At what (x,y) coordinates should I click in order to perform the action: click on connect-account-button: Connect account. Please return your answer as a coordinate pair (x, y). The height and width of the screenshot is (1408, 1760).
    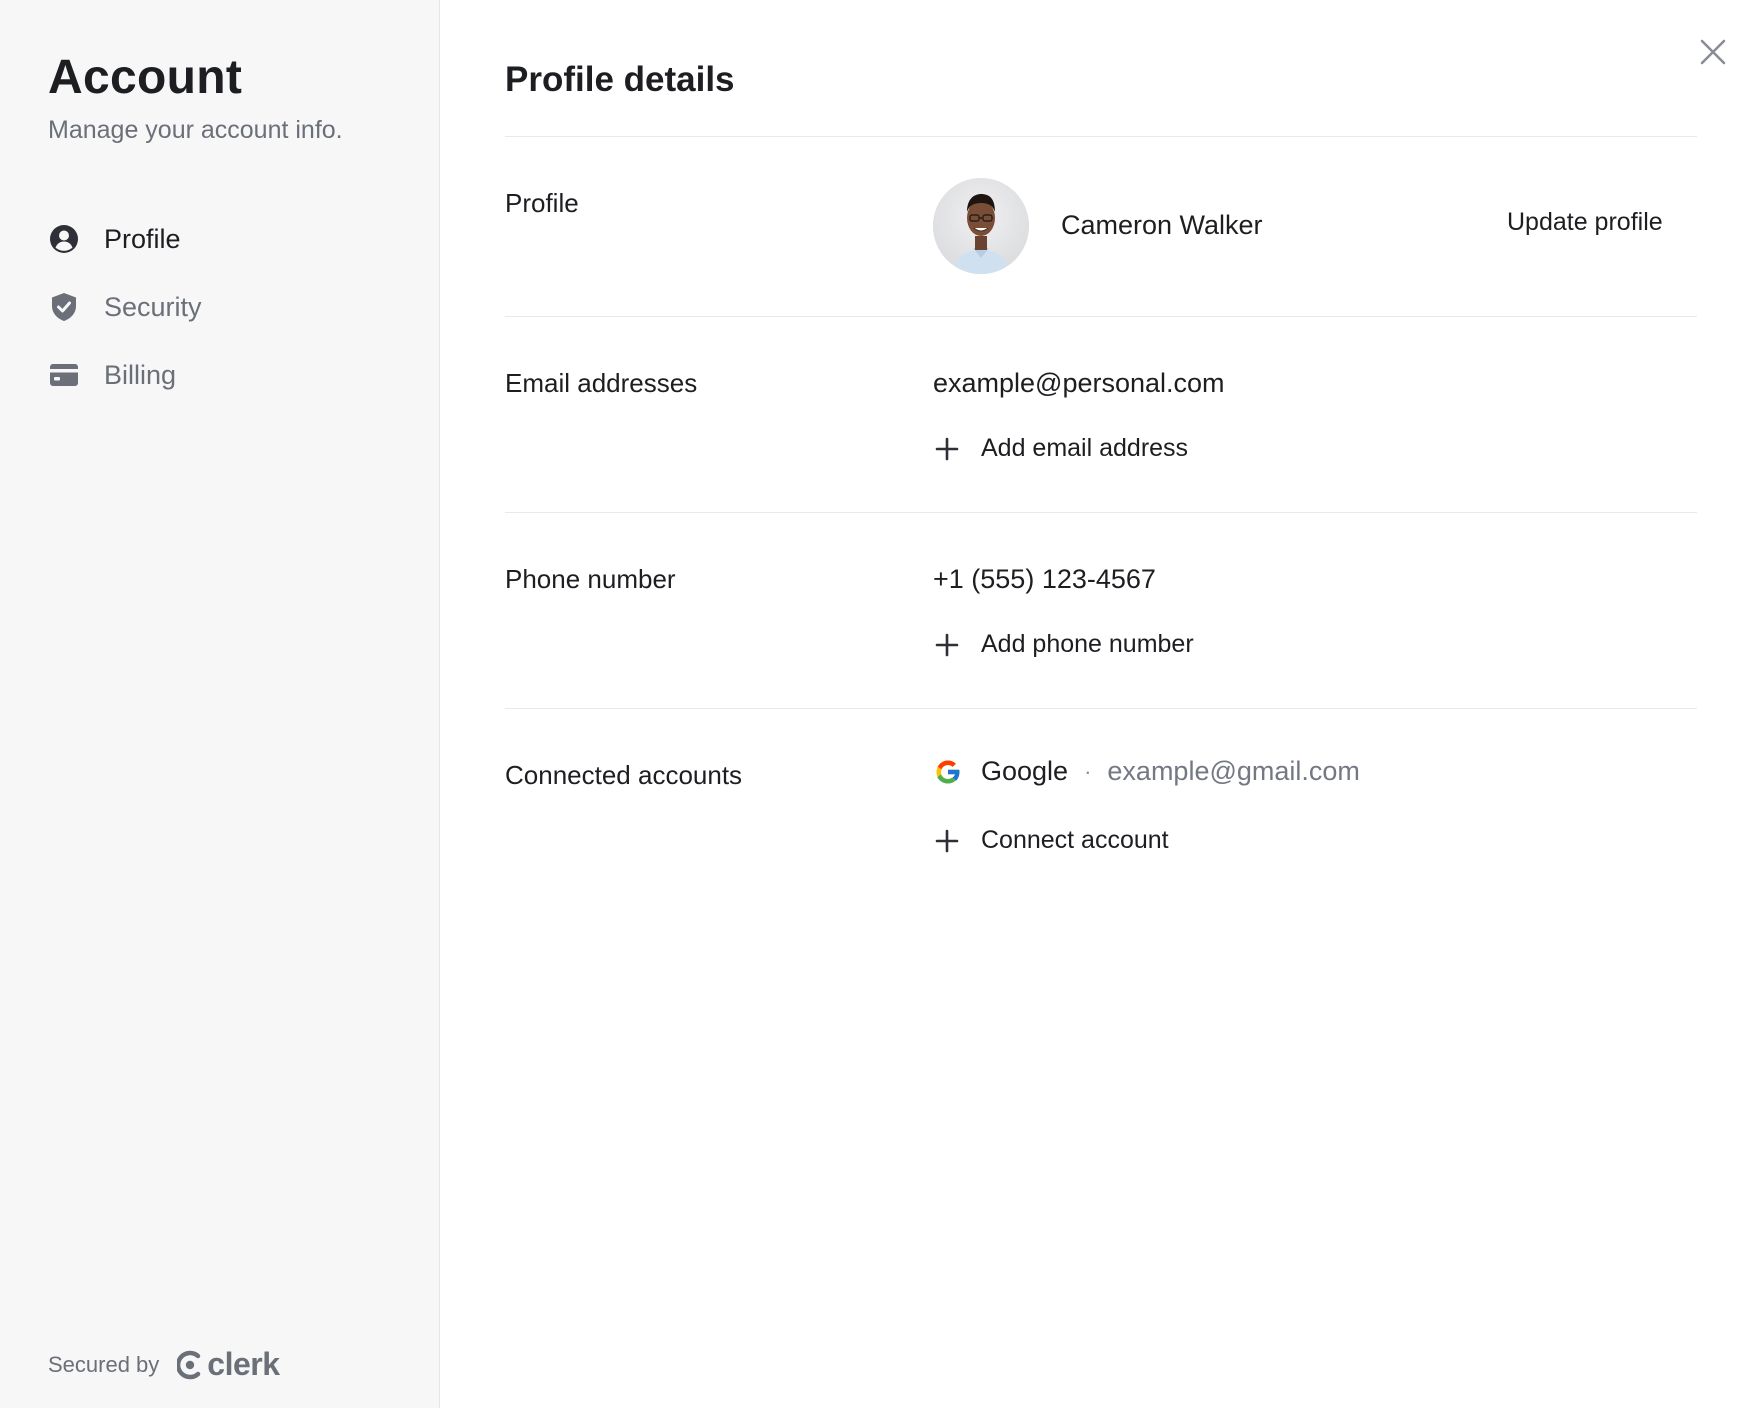
    Looking at the image, I should click on (1051, 840).